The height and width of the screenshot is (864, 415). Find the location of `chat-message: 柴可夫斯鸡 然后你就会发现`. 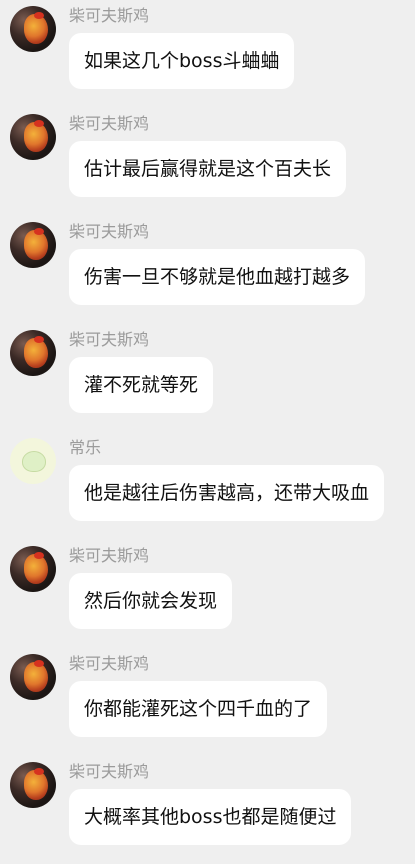

chat-message: 柴可夫斯鸡 然后你就会发现 is located at coordinates (207, 594).